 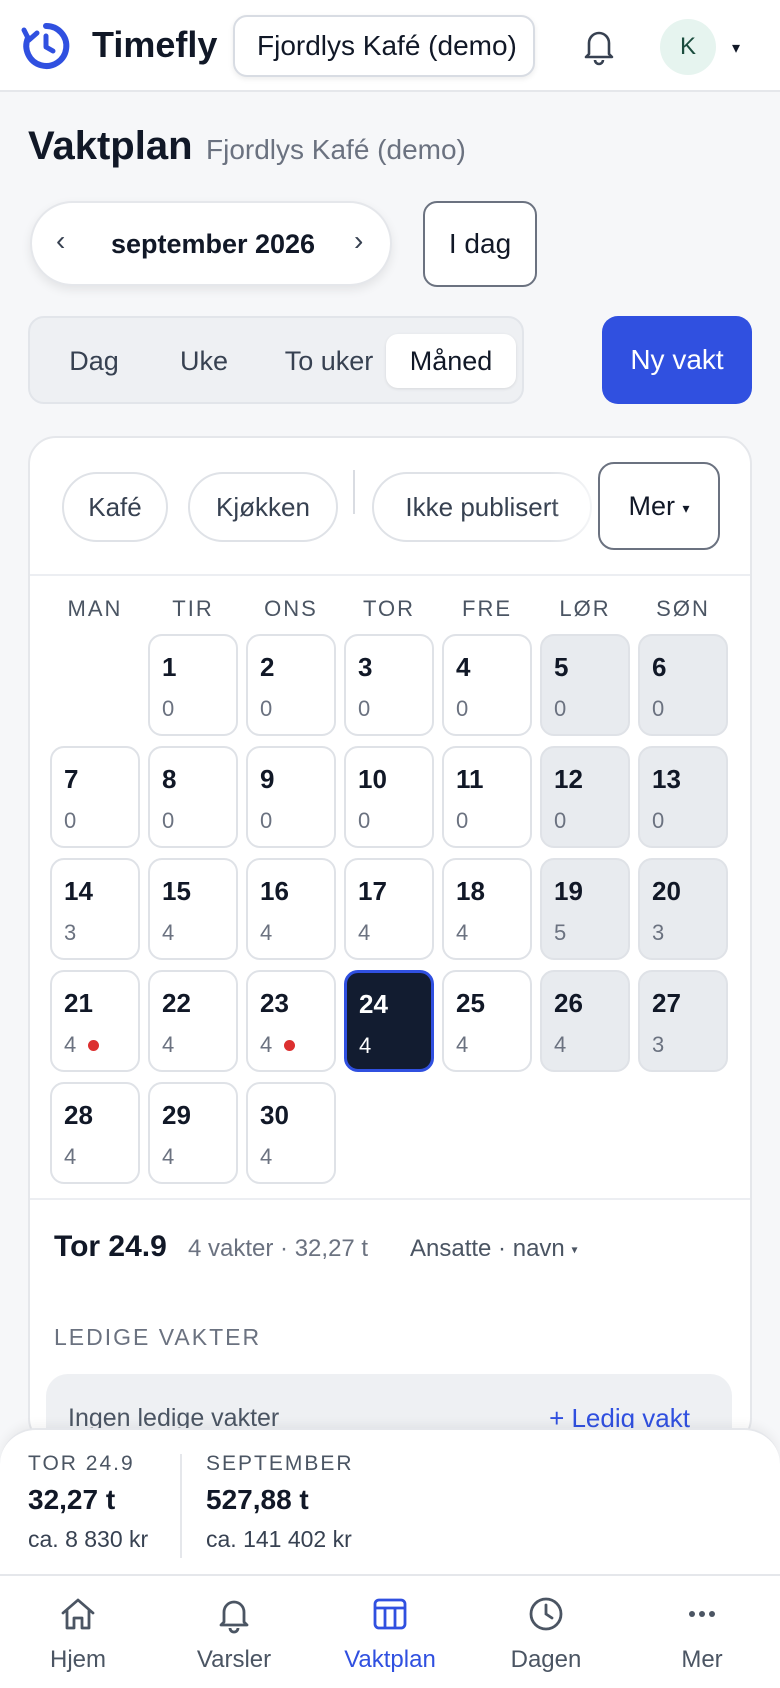 What do you see at coordinates (193, 685) in the screenshot?
I see `calendar-day-cell: 10` at bounding box center [193, 685].